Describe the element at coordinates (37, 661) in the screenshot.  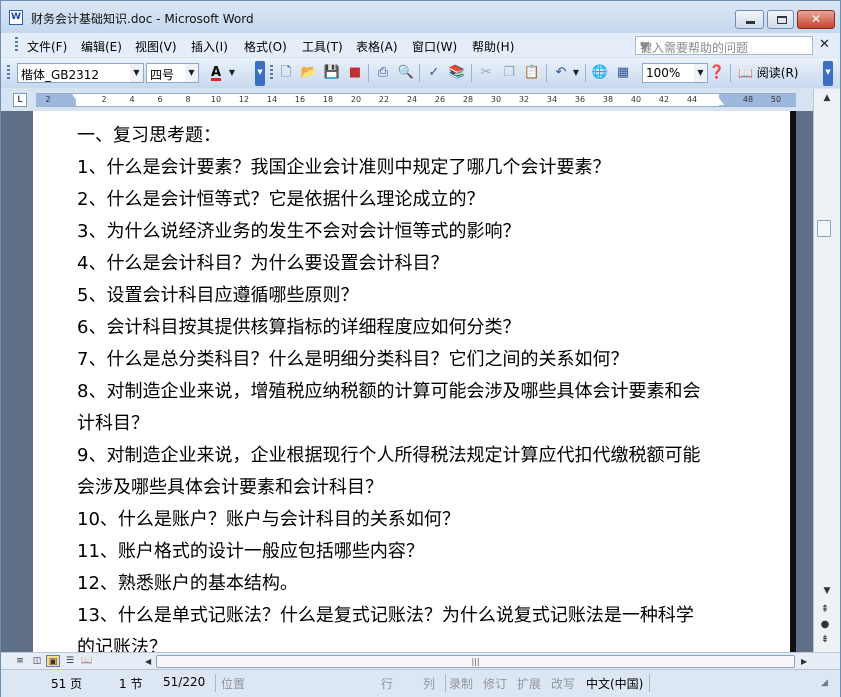
I see `web-view-icon: ◫` at that location.